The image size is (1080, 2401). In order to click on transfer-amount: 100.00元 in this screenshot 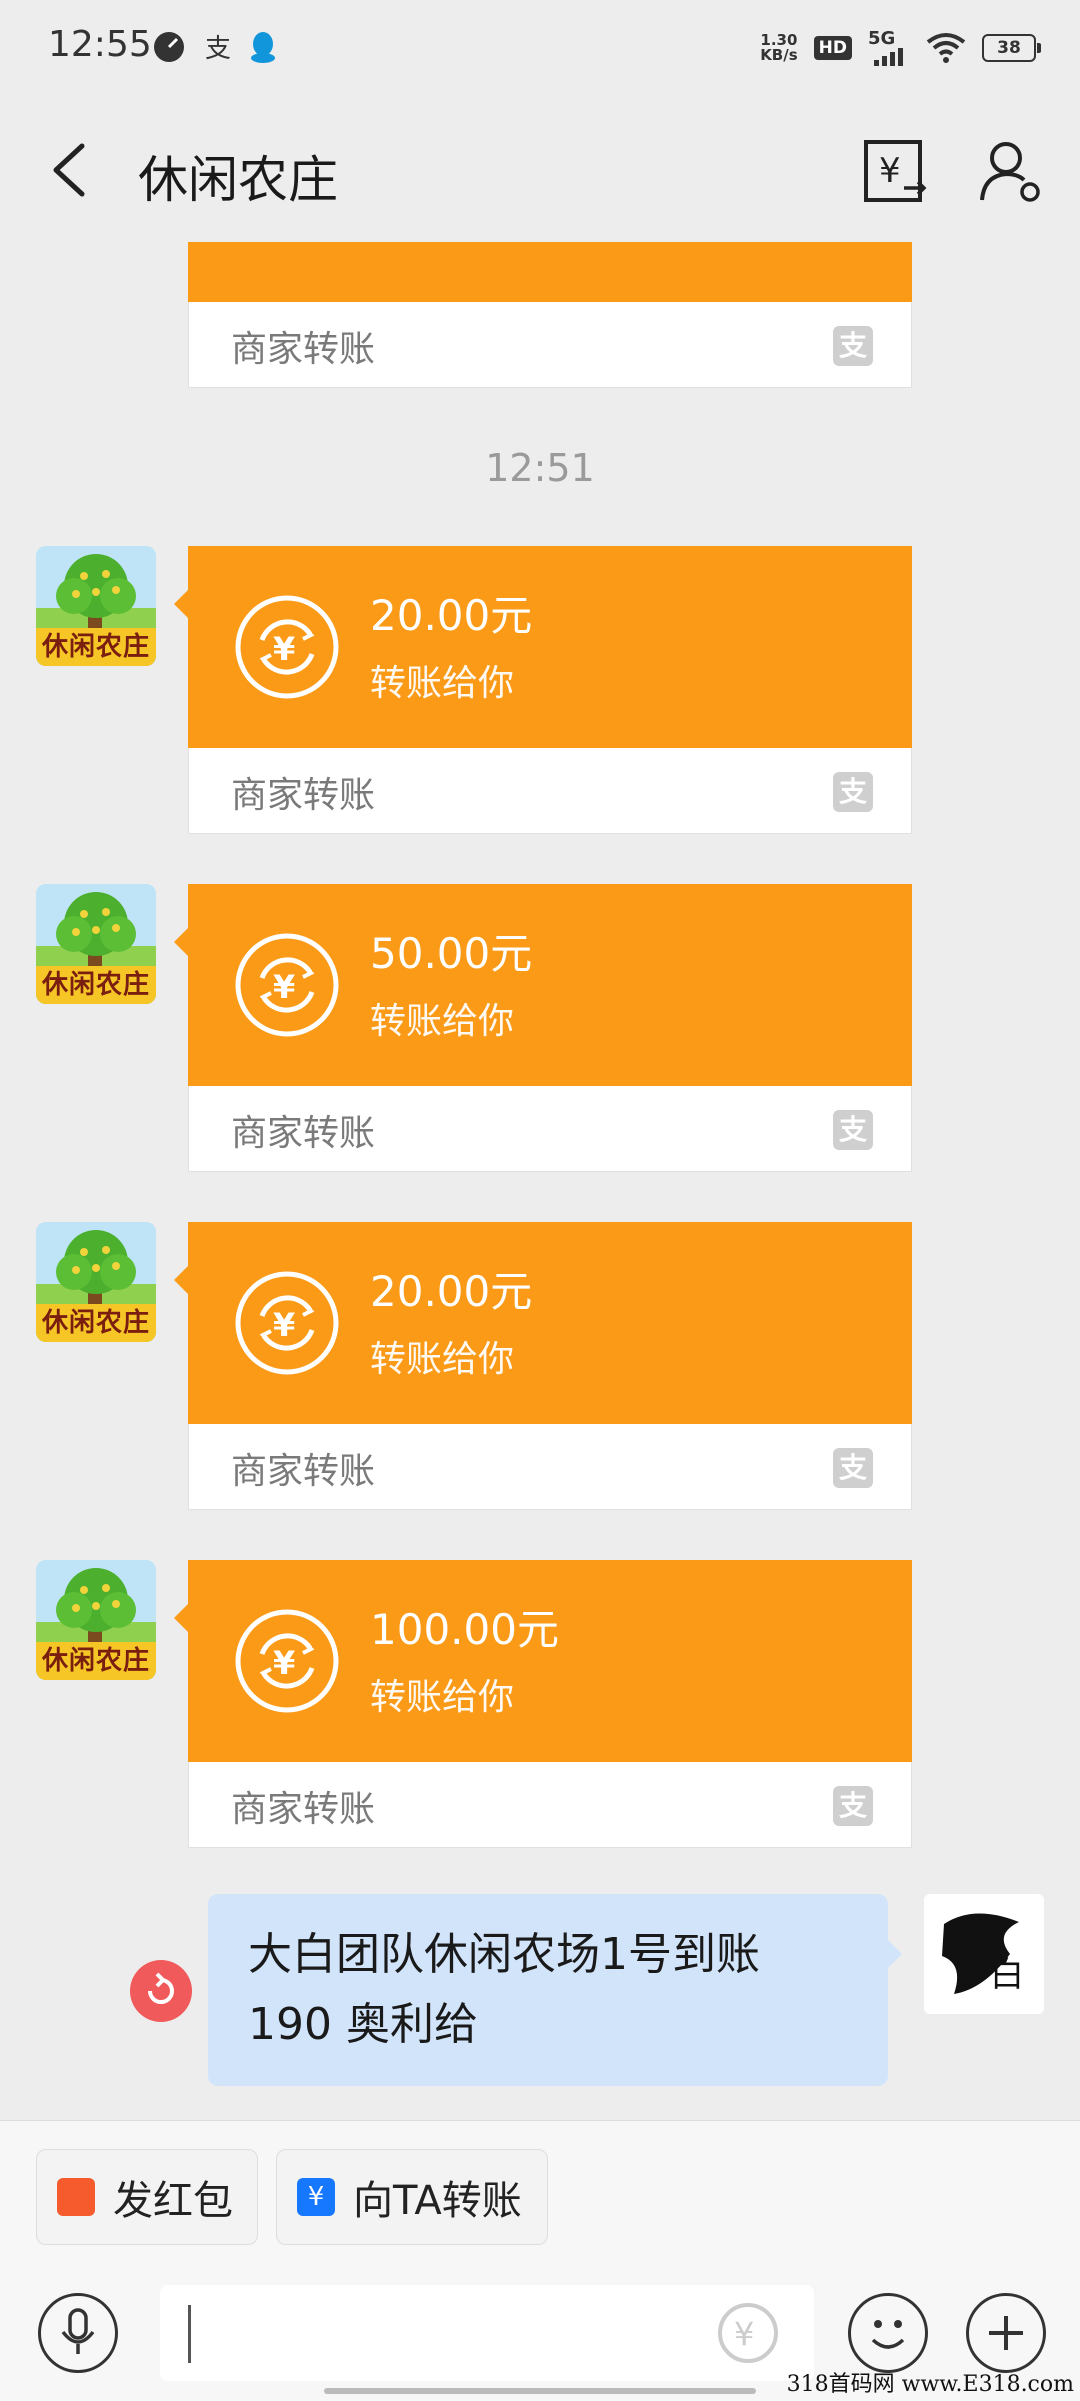, I will do `click(464, 1629)`.